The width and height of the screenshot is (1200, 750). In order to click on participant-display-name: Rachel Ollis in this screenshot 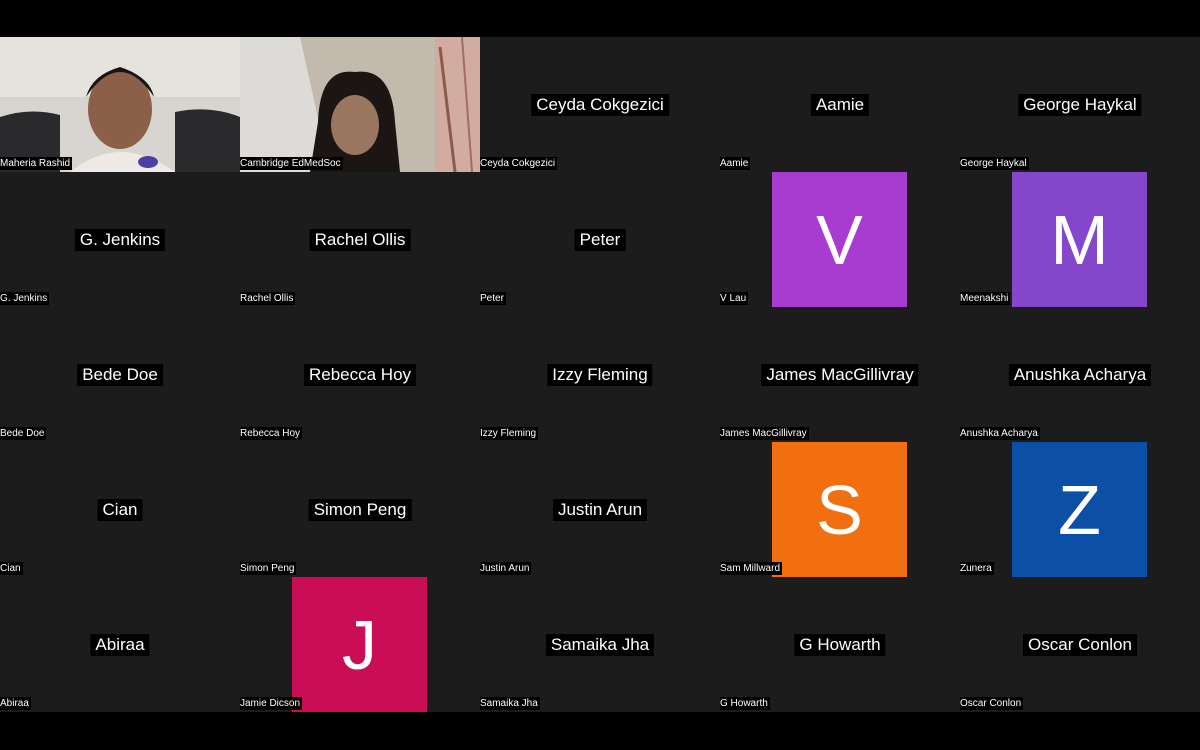, I will do `click(360, 239)`.